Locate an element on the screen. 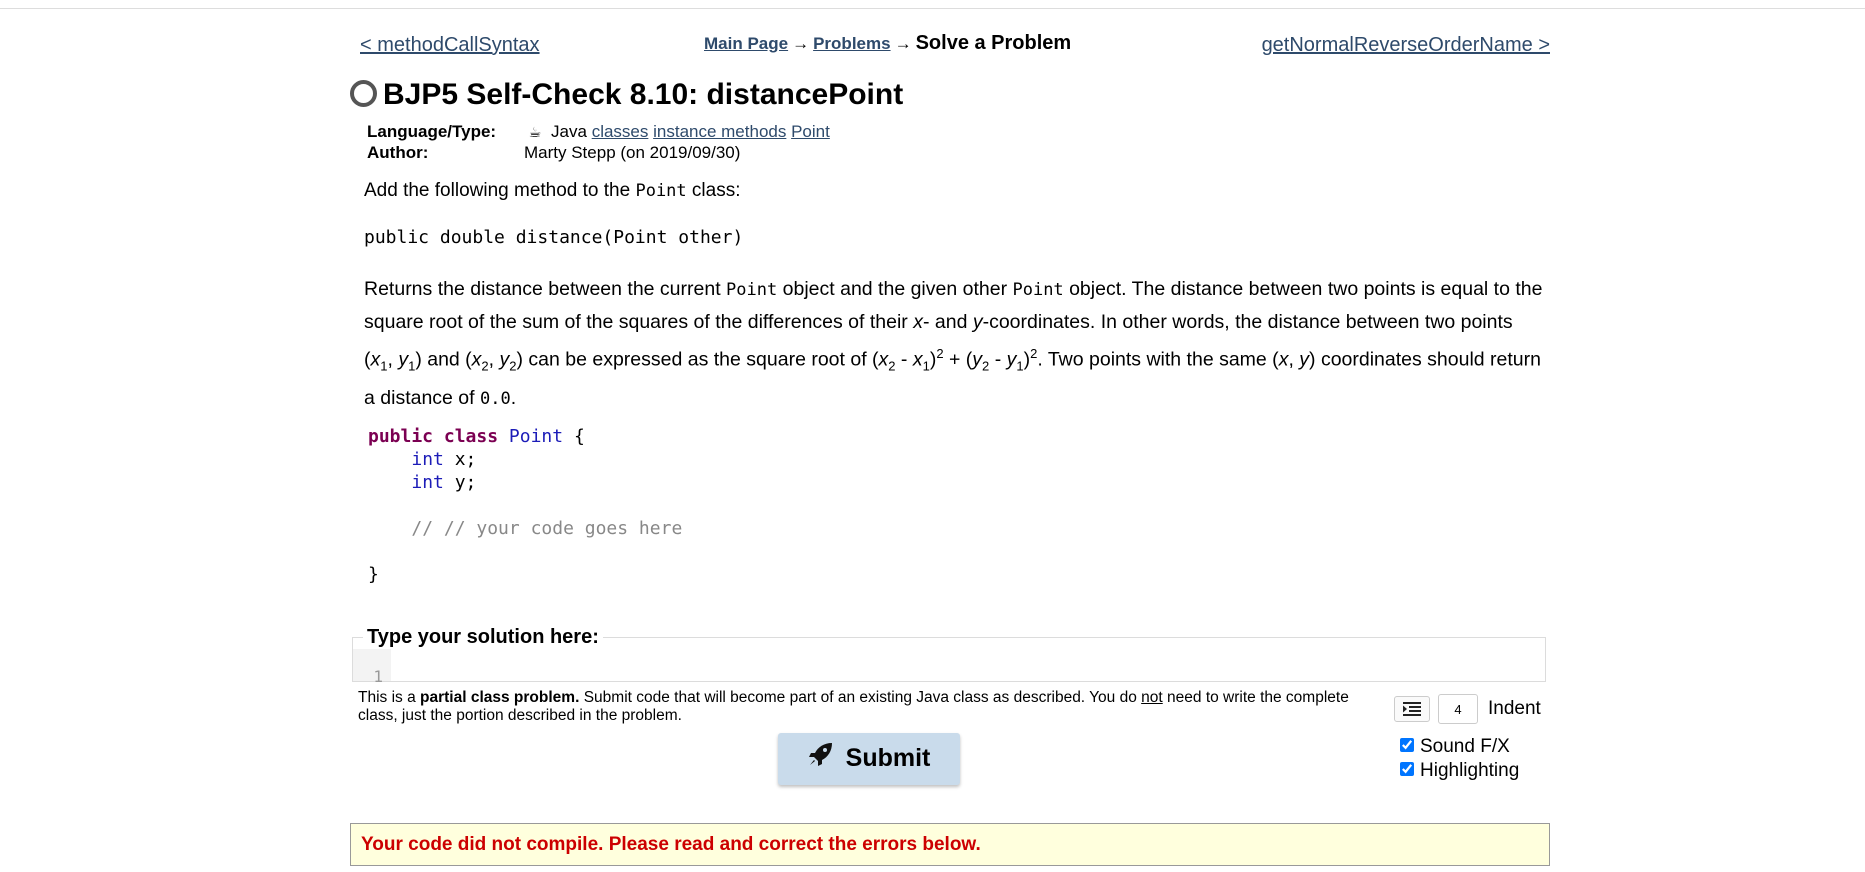 The height and width of the screenshot is (872, 1865). tag-classes: classes is located at coordinates (620, 131).